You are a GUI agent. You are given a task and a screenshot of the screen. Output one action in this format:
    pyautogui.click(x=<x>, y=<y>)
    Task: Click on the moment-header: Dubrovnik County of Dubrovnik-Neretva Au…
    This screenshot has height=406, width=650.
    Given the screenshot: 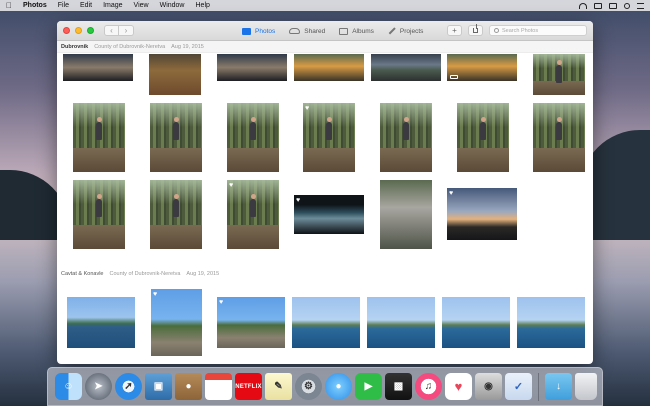 What is the action you would take?
    pyautogui.click(x=325, y=47)
    